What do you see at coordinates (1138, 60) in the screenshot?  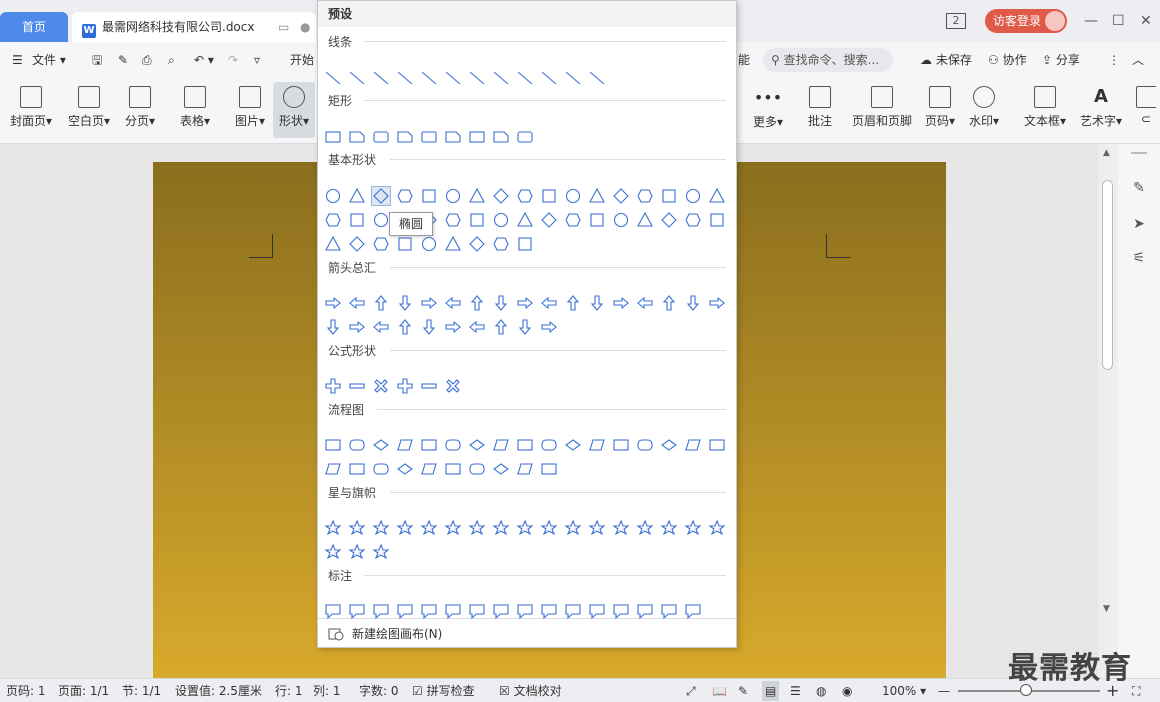 I see `collapse-ribbon-icon: ︿` at bounding box center [1138, 60].